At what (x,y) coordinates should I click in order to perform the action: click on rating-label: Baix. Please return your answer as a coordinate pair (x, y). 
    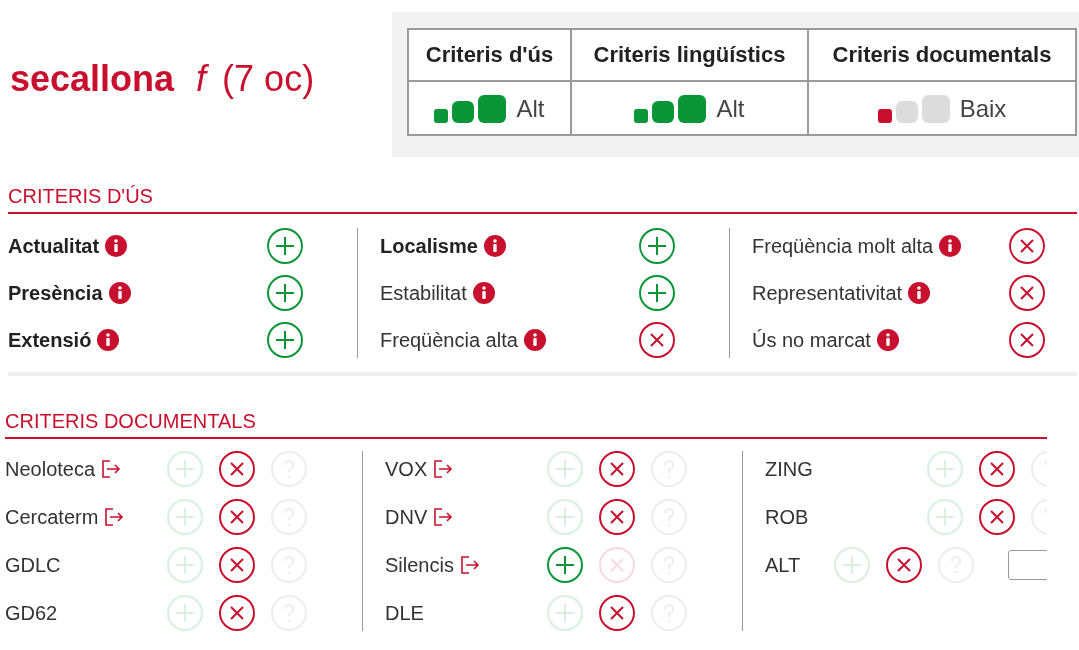
    Looking at the image, I should click on (983, 108).